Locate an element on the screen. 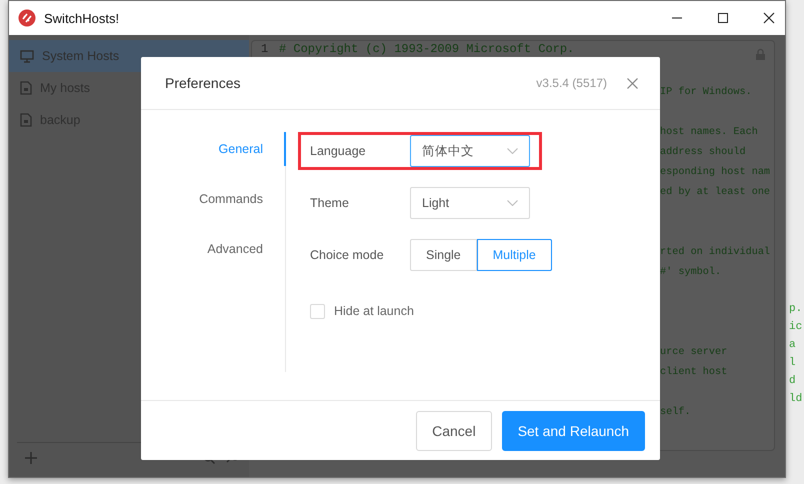 This screenshot has width=804, height=484. background-text: l is located at coordinates (792, 363).